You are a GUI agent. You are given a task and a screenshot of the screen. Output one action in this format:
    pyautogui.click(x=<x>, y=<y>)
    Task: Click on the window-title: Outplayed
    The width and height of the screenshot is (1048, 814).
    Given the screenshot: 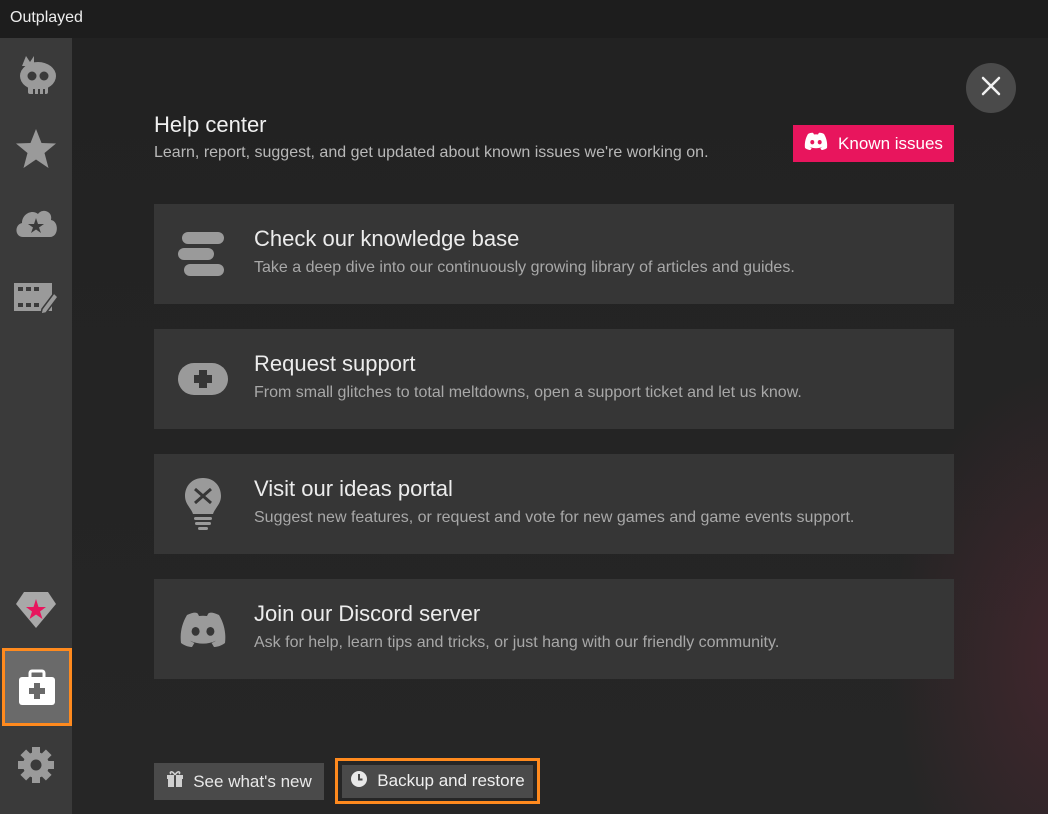 What is the action you would take?
    pyautogui.click(x=46, y=17)
    